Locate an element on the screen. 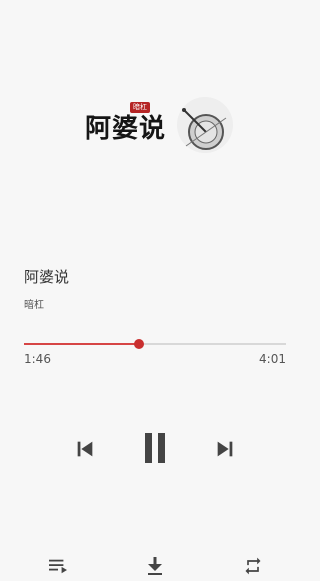 The width and height of the screenshot is (320, 581). previous-button is located at coordinates (85, 449).